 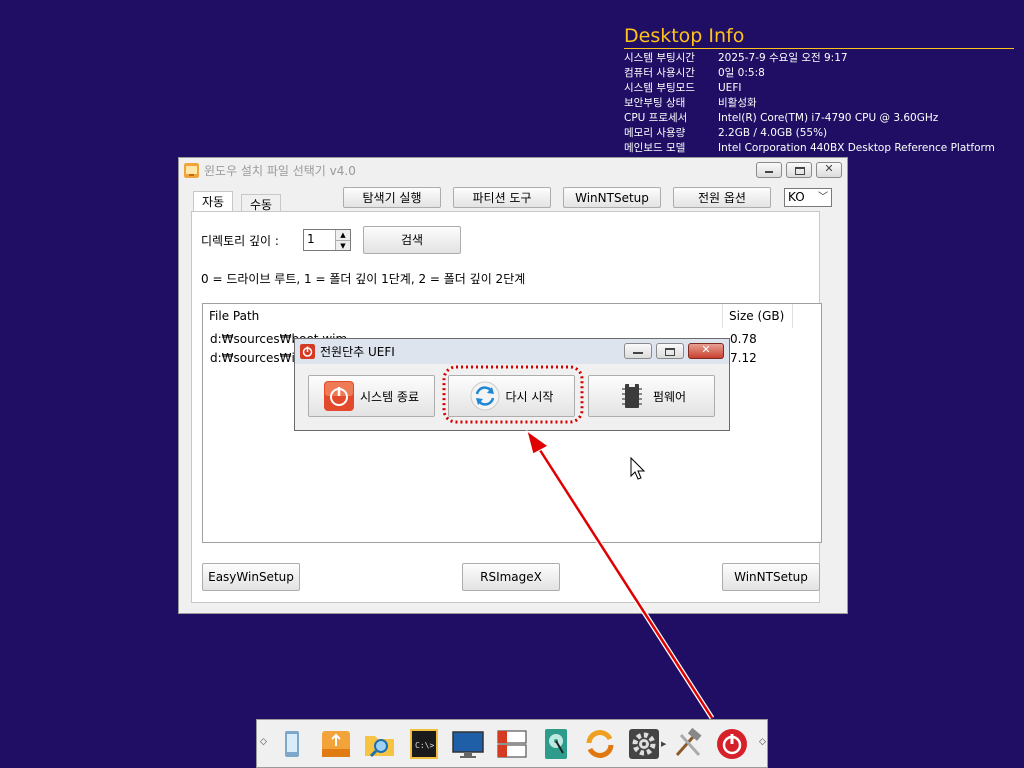 What do you see at coordinates (644, 744) in the screenshot?
I see `settings-gear-icon` at bounding box center [644, 744].